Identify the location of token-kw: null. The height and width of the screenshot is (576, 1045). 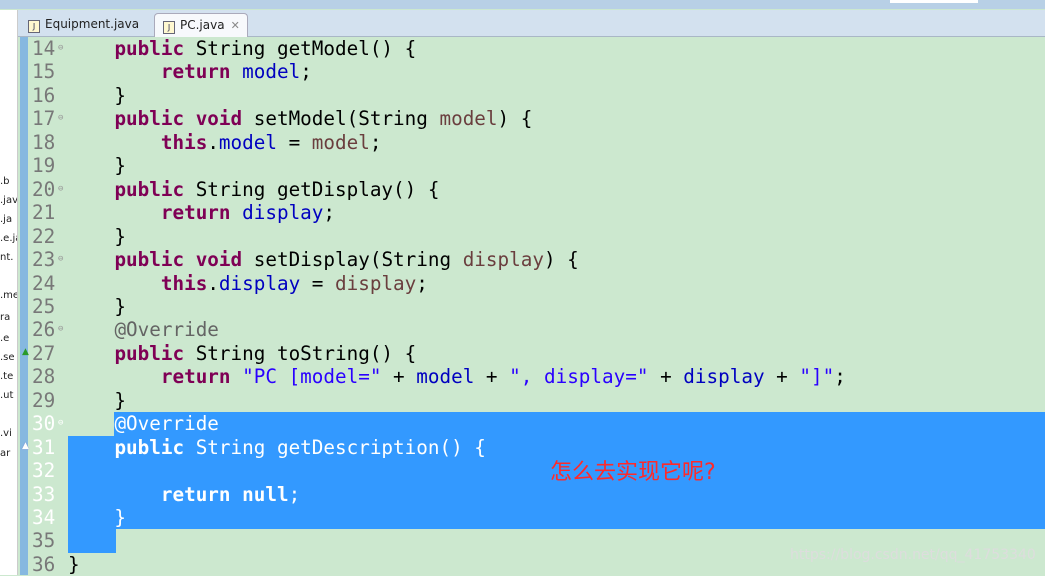
(265, 494).